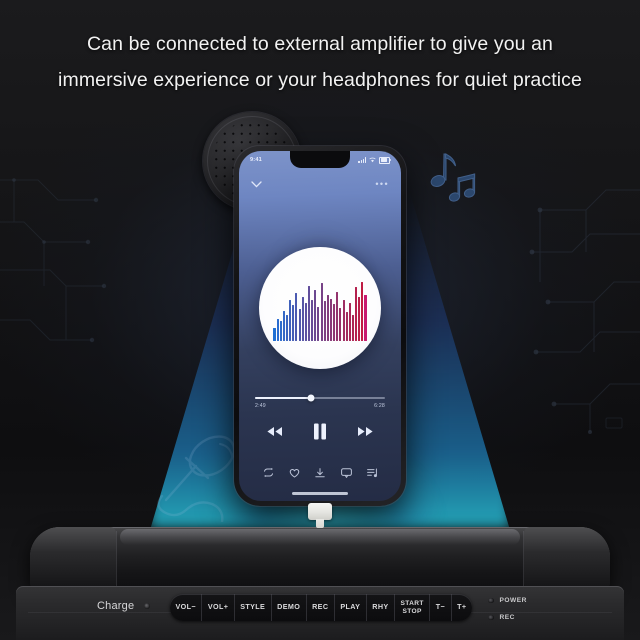  What do you see at coordinates (320, 472) in the screenshot?
I see `download-icon` at bounding box center [320, 472].